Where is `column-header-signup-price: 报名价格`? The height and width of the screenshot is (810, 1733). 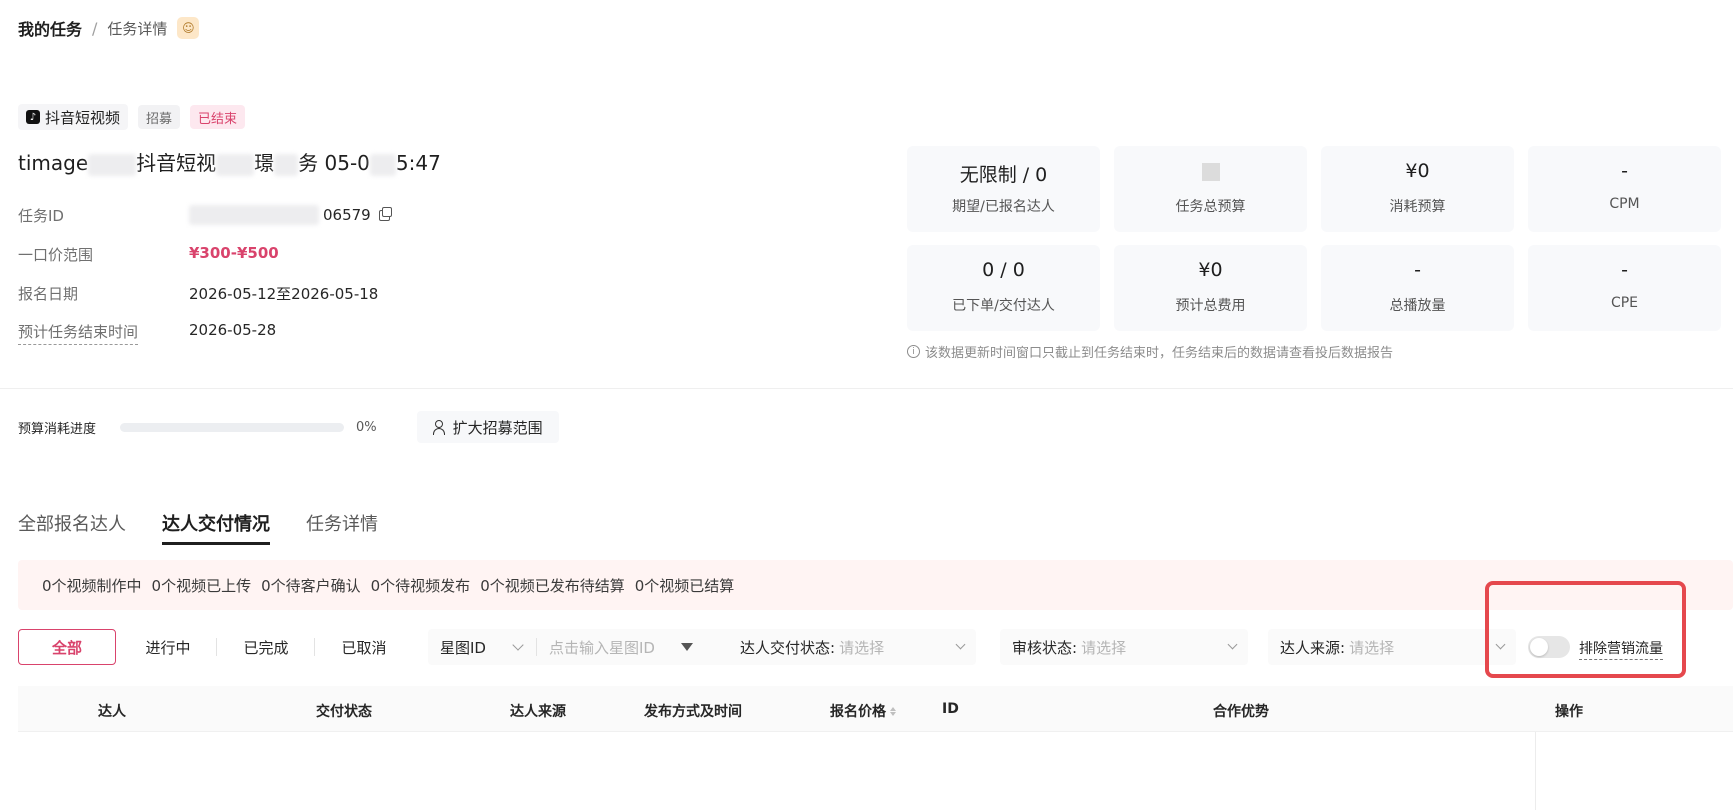
column-header-signup-price: 报名价格 is located at coordinates (863, 711).